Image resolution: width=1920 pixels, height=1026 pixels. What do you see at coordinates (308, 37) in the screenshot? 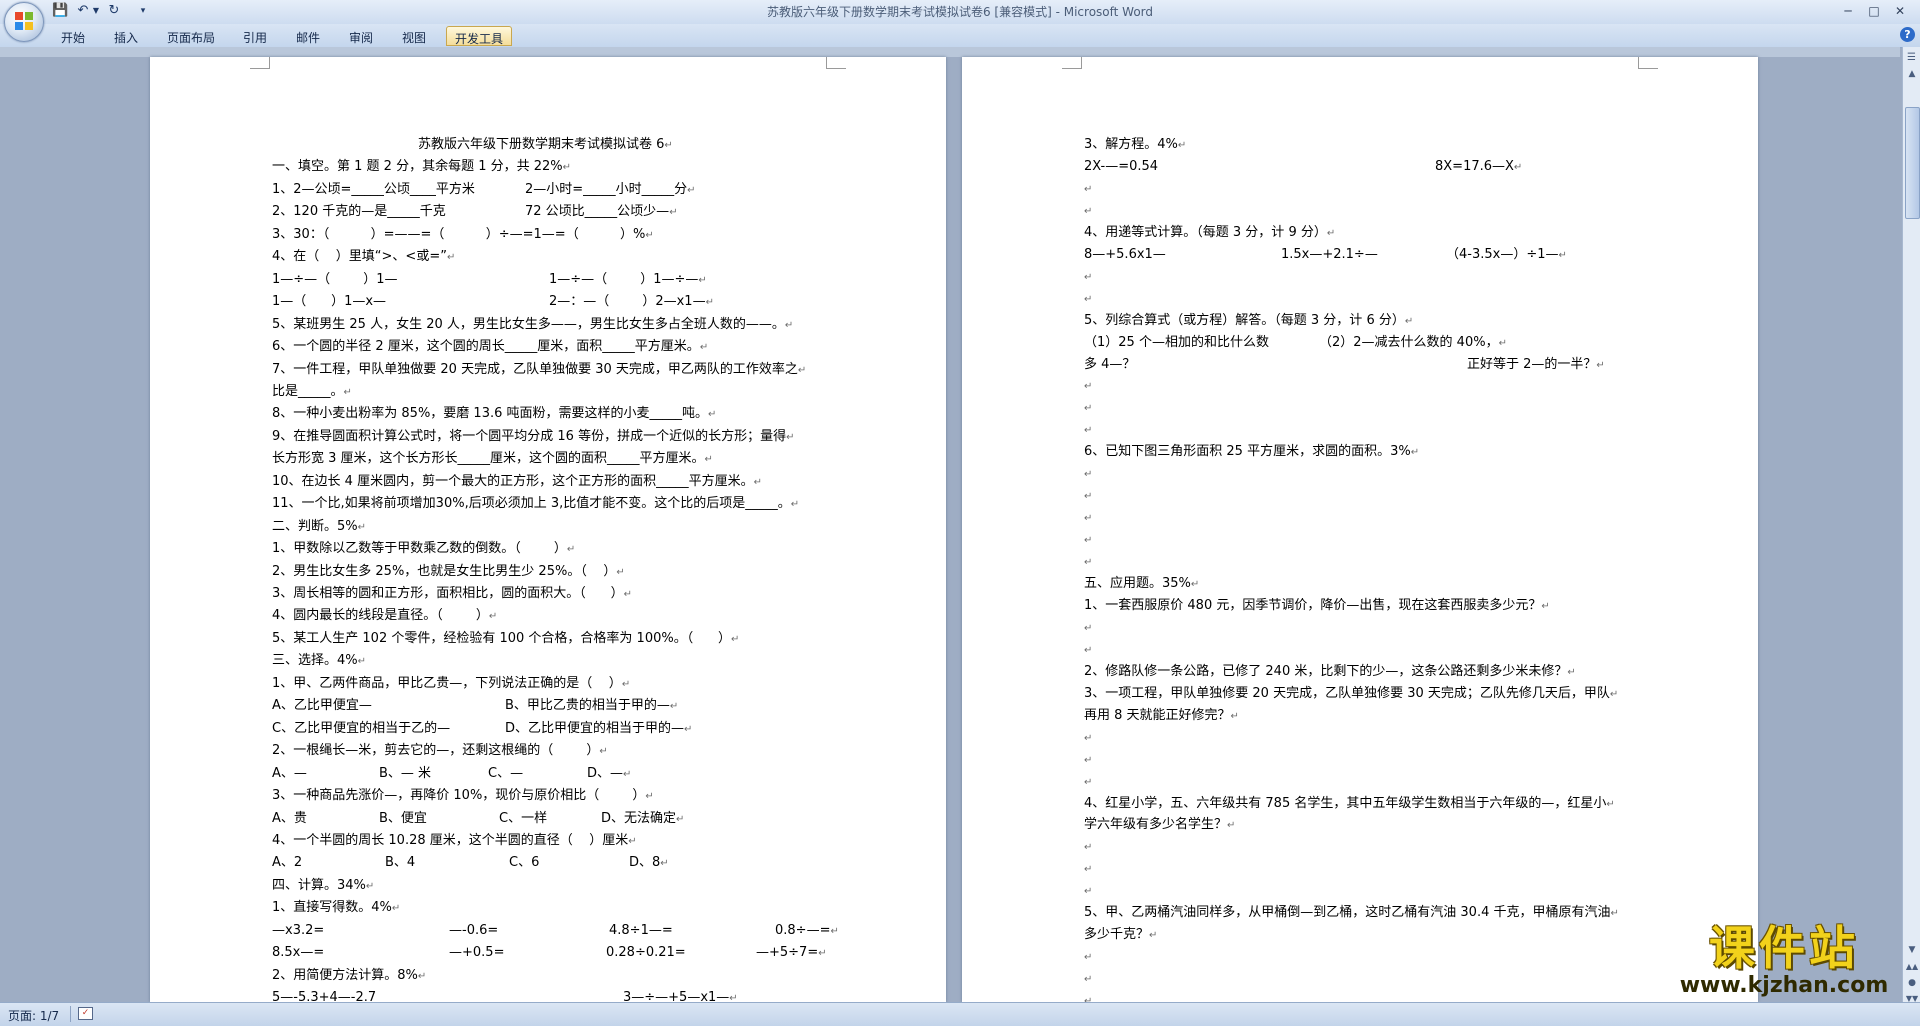
I see `tab-mailings: 邮件` at bounding box center [308, 37].